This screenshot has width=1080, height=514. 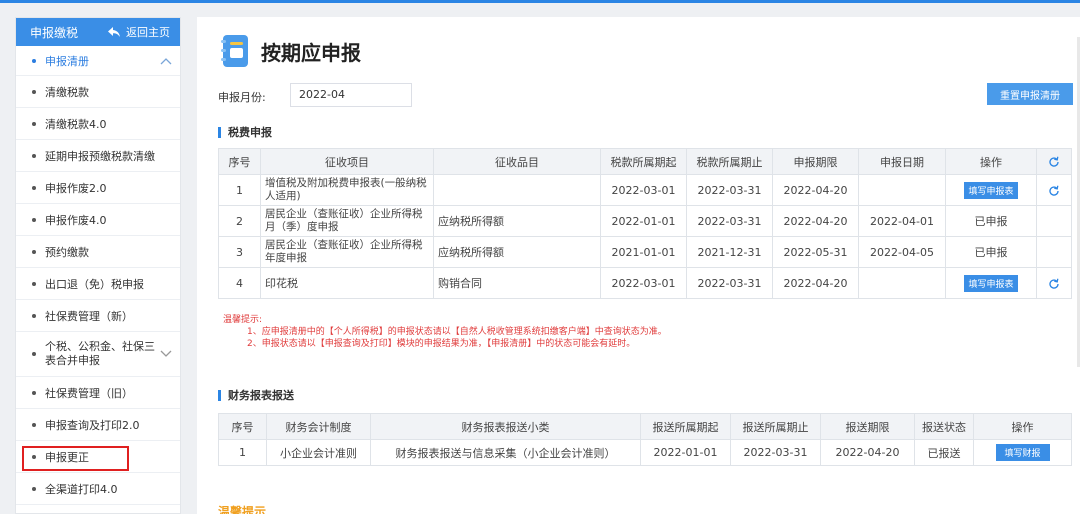 What do you see at coordinates (256, 395) in the screenshot?
I see `finance-section-title: 财务报表报送` at bounding box center [256, 395].